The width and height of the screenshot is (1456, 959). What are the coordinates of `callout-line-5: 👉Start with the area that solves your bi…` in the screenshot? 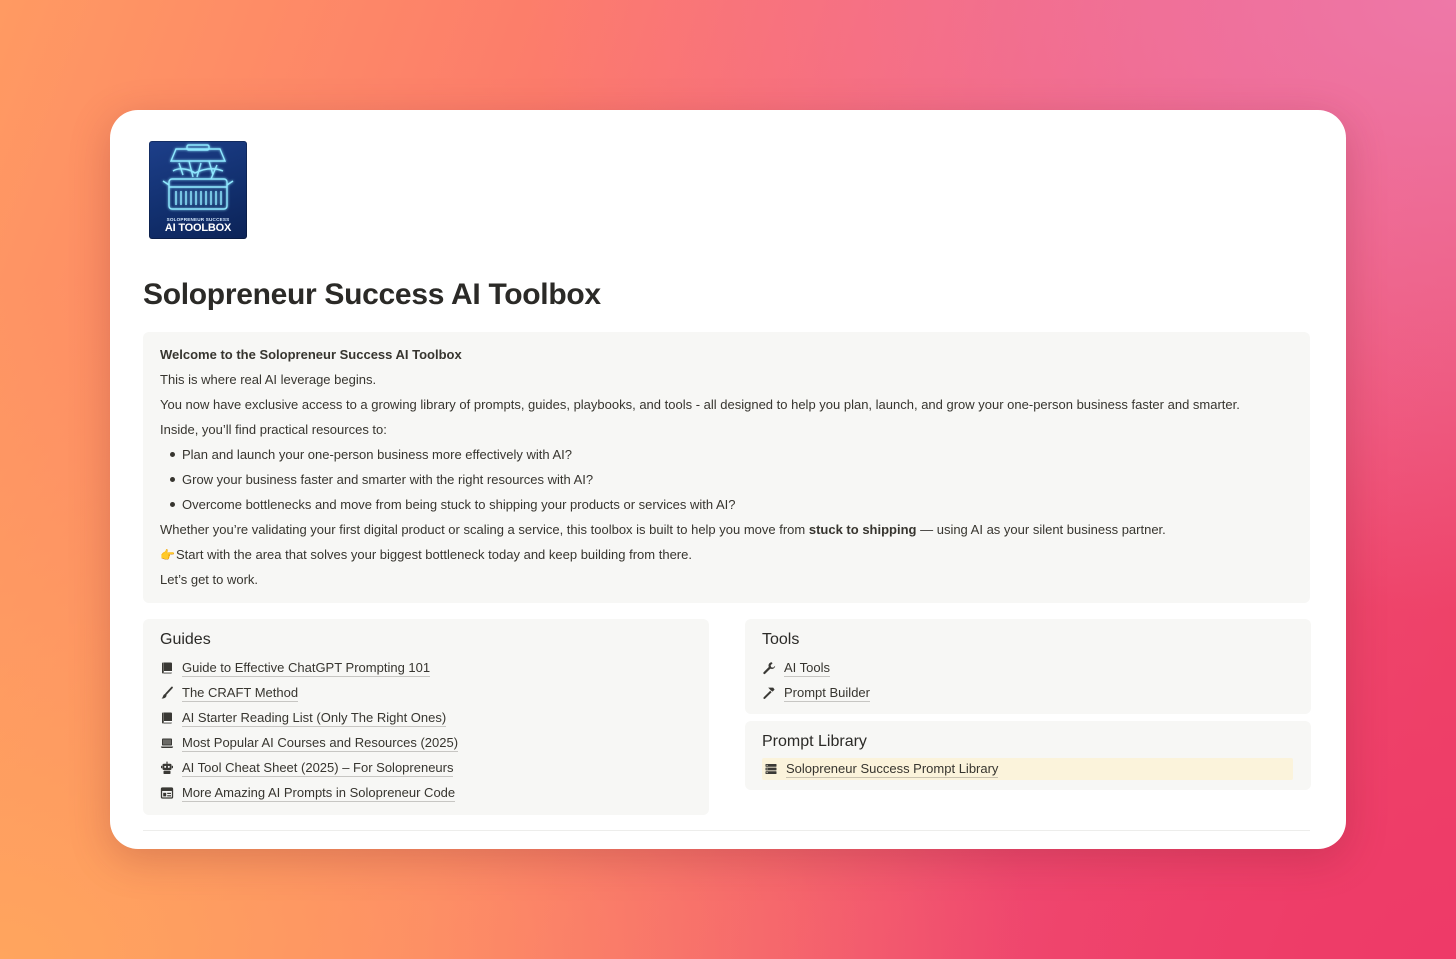 It's located at (426, 555).